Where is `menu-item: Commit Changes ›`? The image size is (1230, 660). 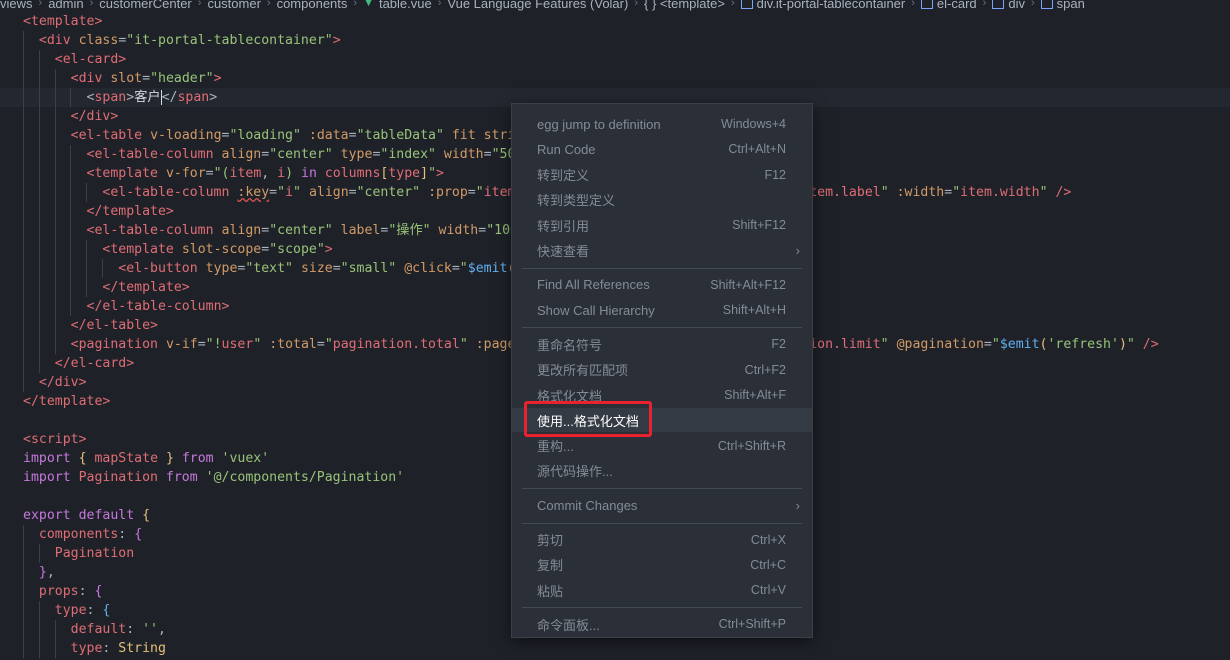
menu-item: Commit Changes › is located at coordinates (662, 505).